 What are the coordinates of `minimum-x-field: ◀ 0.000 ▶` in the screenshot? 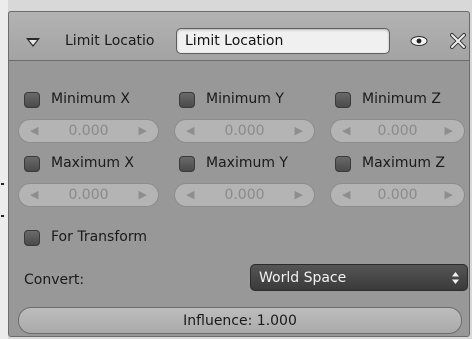 It's located at (88, 131).